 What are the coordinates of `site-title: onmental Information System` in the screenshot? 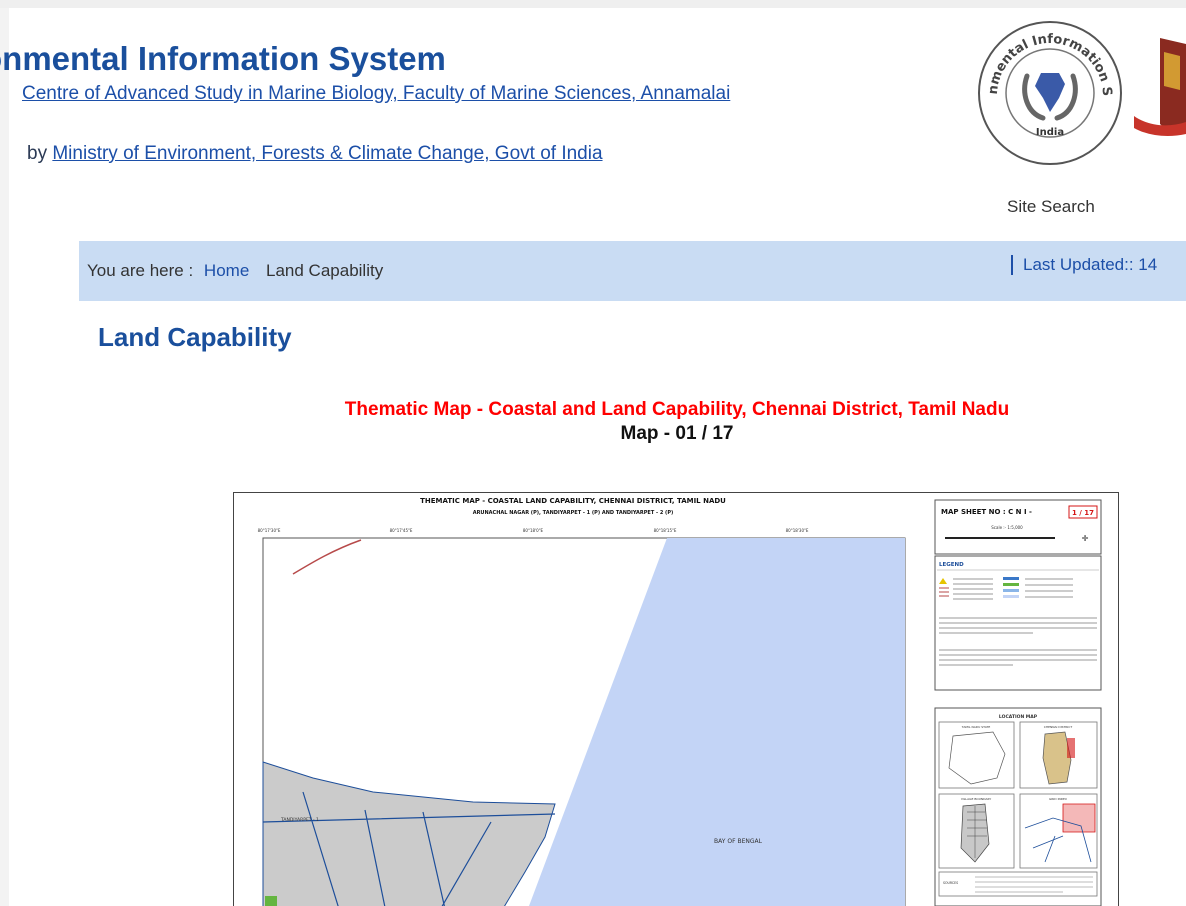 It's located at (223, 58).